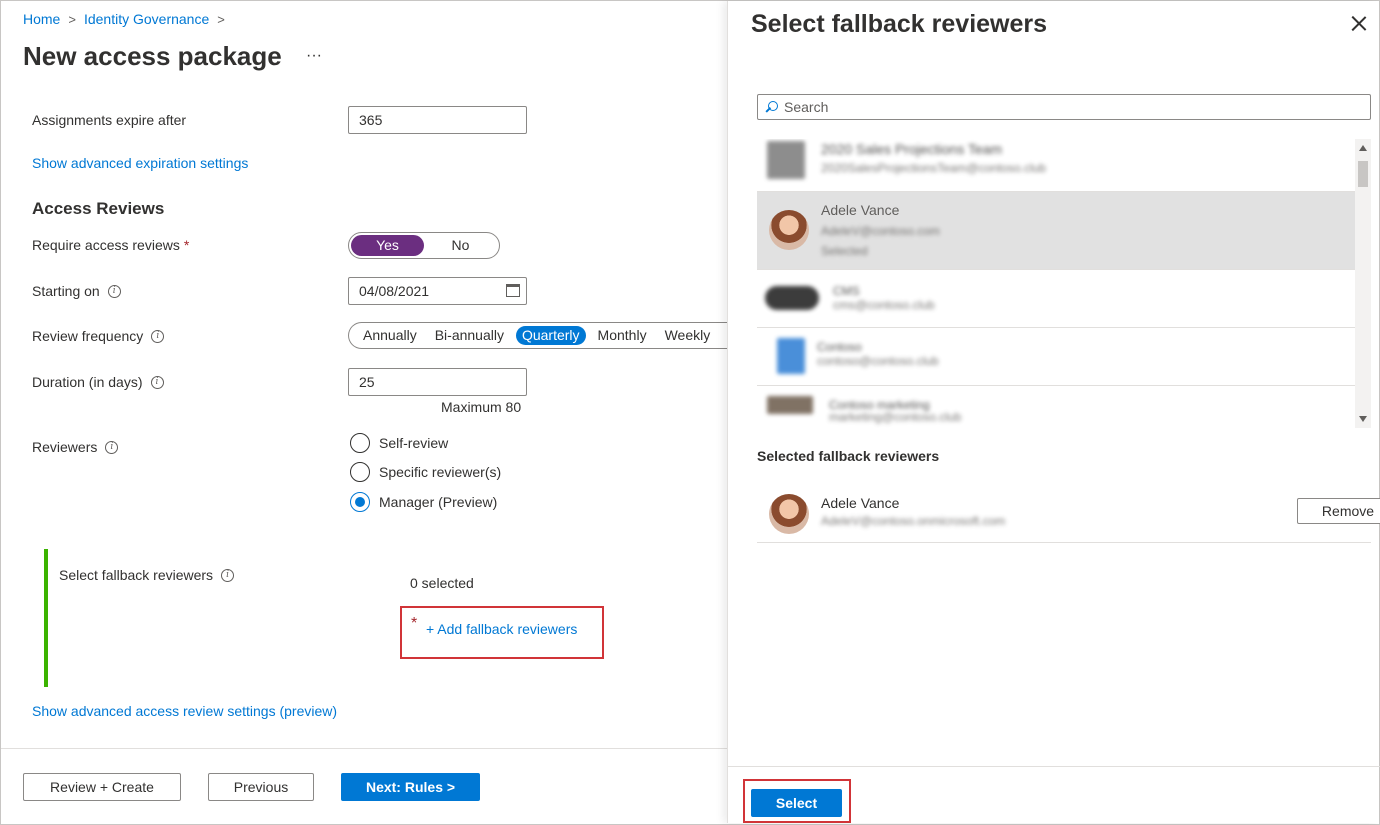 This screenshot has height=825, width=1380. I want to click on list-item-status: Selected, so click(844, 251).